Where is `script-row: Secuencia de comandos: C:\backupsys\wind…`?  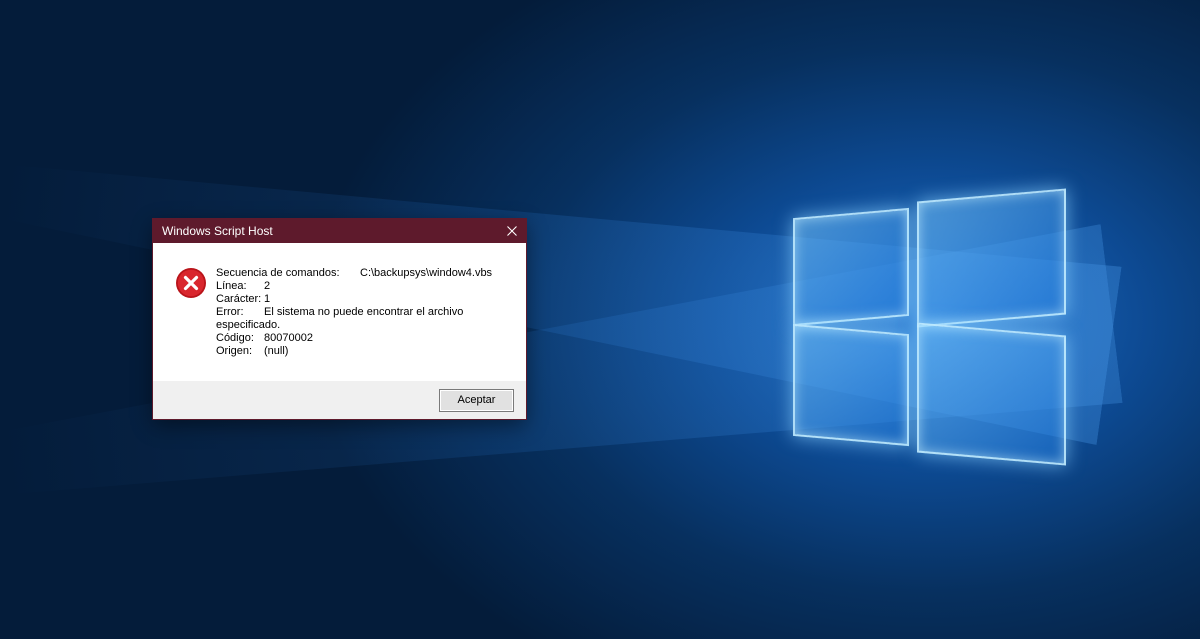 script-row: Secuencia de comandos: C:\backupsys\wind… is located at coordinates (367, 273).